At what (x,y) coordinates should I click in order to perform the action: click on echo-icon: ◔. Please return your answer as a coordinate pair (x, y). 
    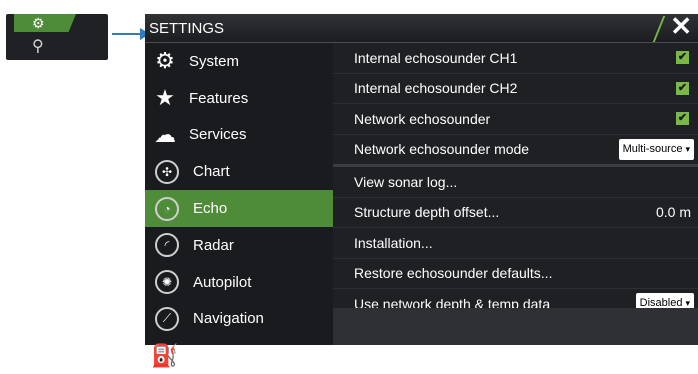
    Looking at the image, I should click on (167, 208).